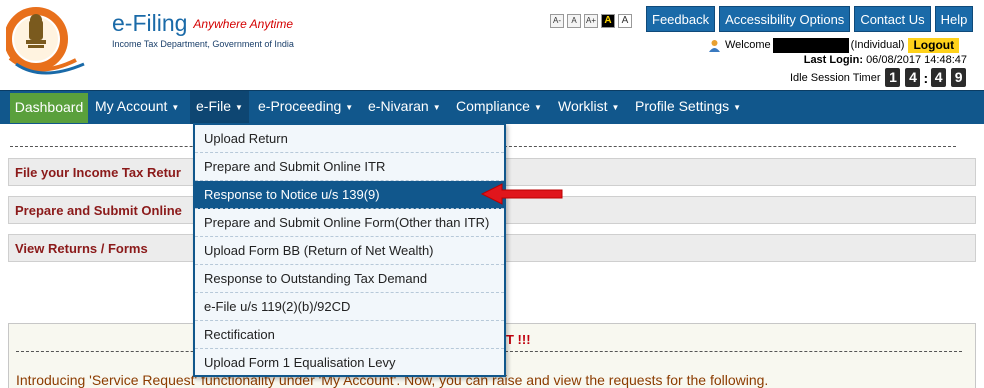  I want to click on user-type: (Individual), so click(877, 45).